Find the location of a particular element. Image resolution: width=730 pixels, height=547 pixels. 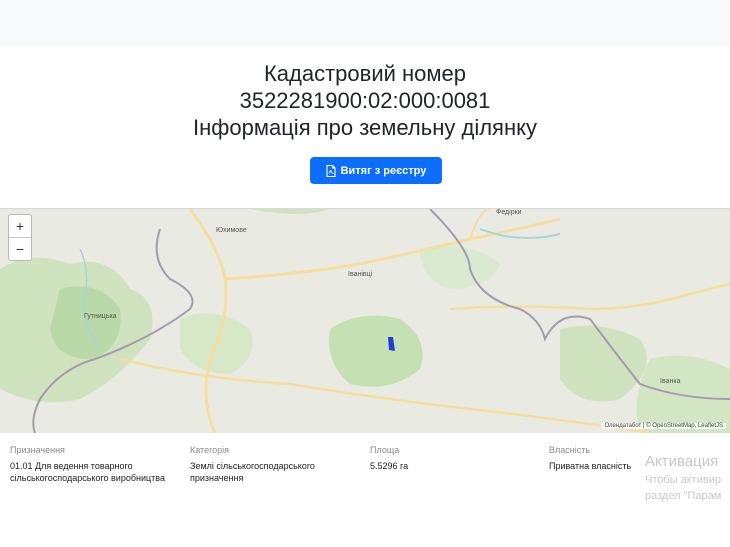

cadastral-number: 3522281900:02:000:0081 is located at coordinates (365, 100).